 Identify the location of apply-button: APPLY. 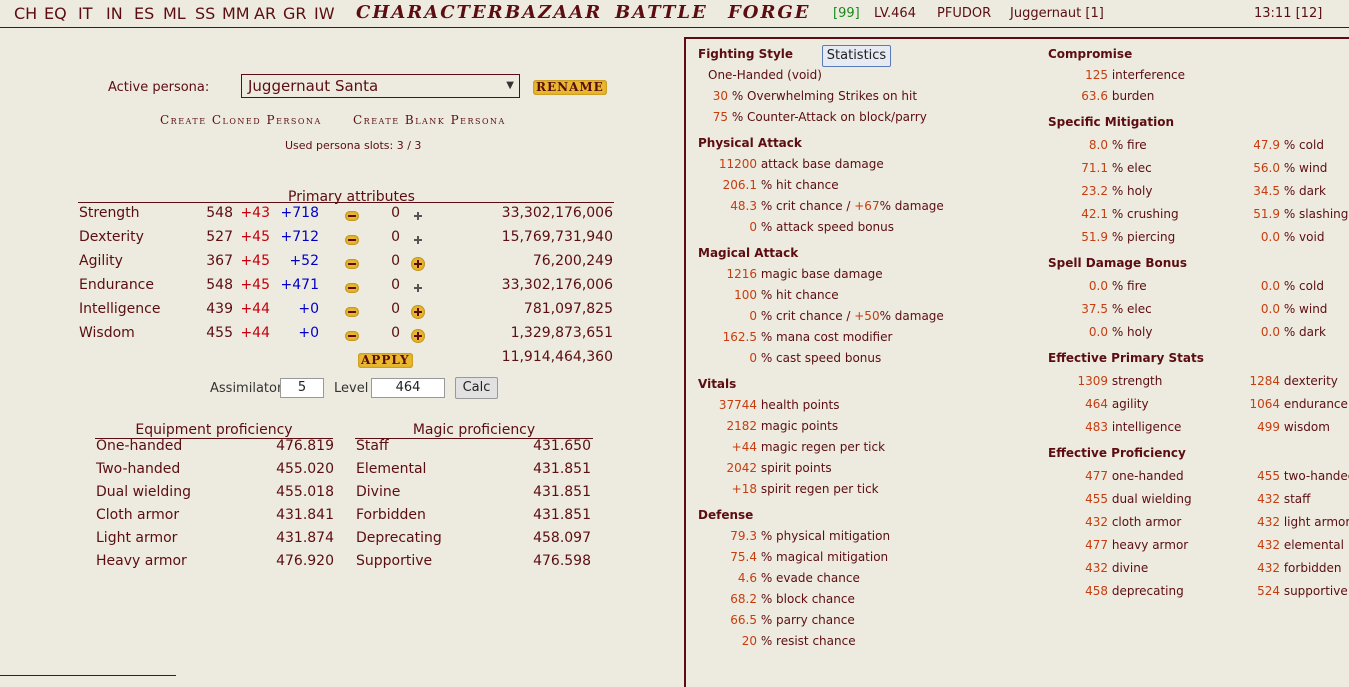
(385, 360).